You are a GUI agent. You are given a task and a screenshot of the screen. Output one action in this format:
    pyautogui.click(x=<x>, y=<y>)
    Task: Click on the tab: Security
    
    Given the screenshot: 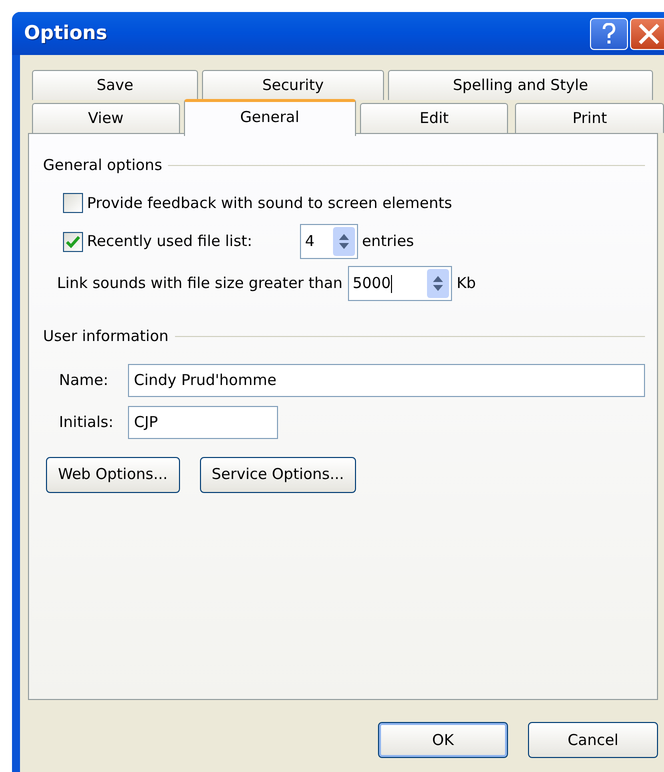 What is the action you would take?
    pyautogui.click(x=293, y=85)
    